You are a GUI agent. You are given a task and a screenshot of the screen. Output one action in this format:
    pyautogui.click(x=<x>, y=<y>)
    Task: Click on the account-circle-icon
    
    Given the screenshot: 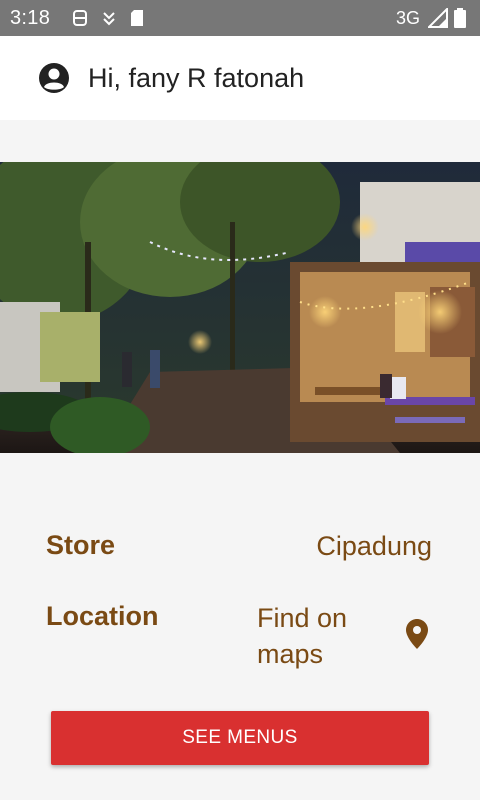 What is the action you would take?
    pyautogui.click(x=54, y=78)
    